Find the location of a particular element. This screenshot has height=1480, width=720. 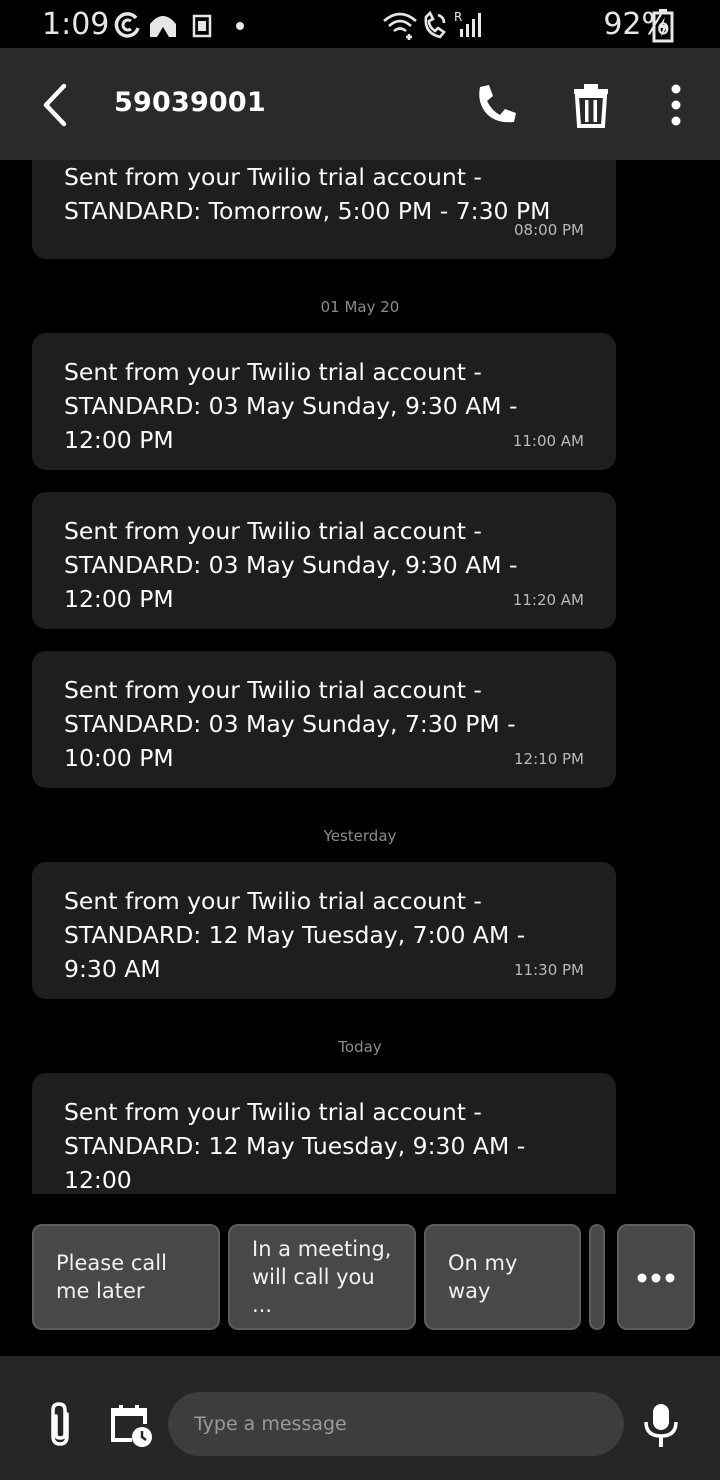

message-composer is located at coordinates (360, 1418).